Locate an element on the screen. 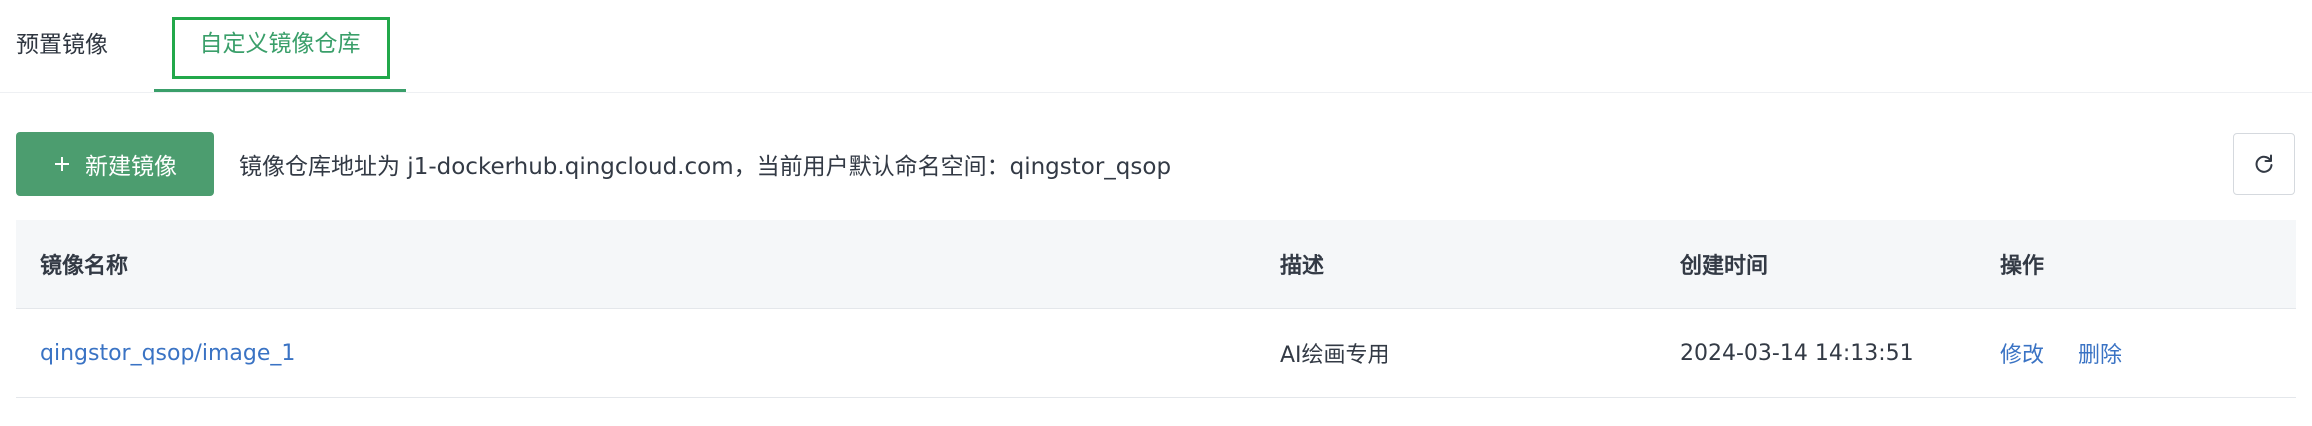  delete-link: 删除 is located at coordinates (2100, 353).